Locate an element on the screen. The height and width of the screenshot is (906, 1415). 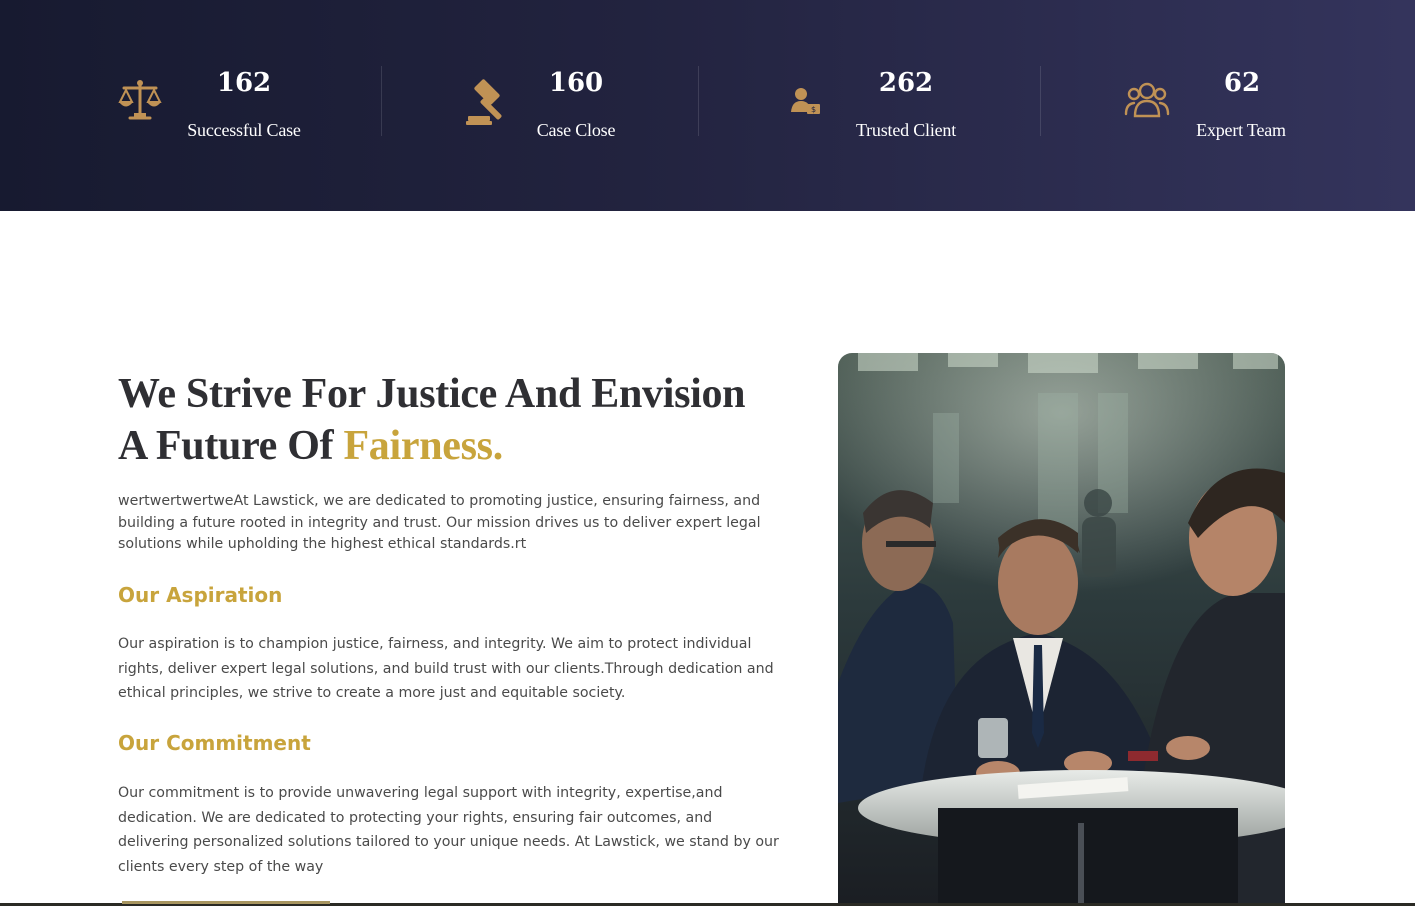
headline-line-1: We Strive For Justice And Envision is located at coordinates (432, 394).